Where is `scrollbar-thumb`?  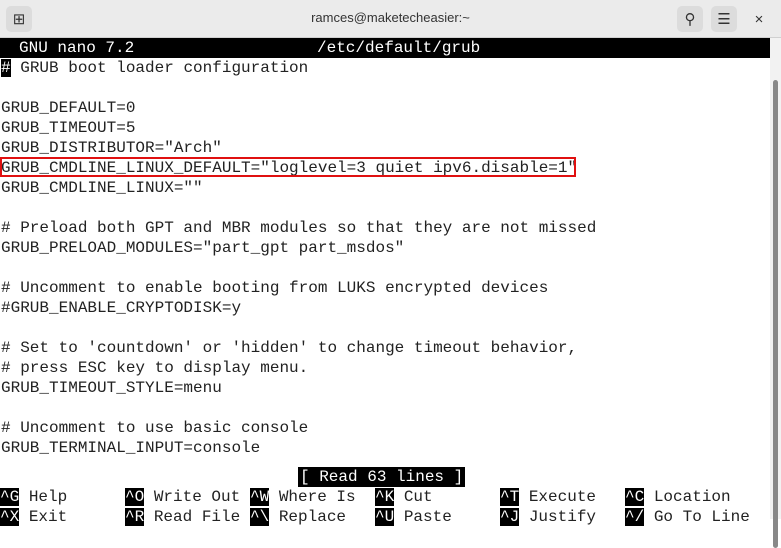 scrollbar-thumb is located at coordinates (775, 314).